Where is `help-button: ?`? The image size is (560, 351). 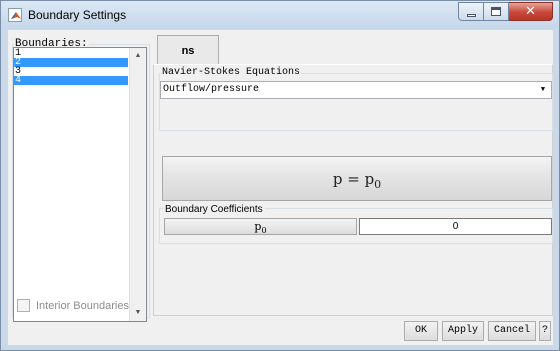
help-button: ? is located at coordinates (545, 331).